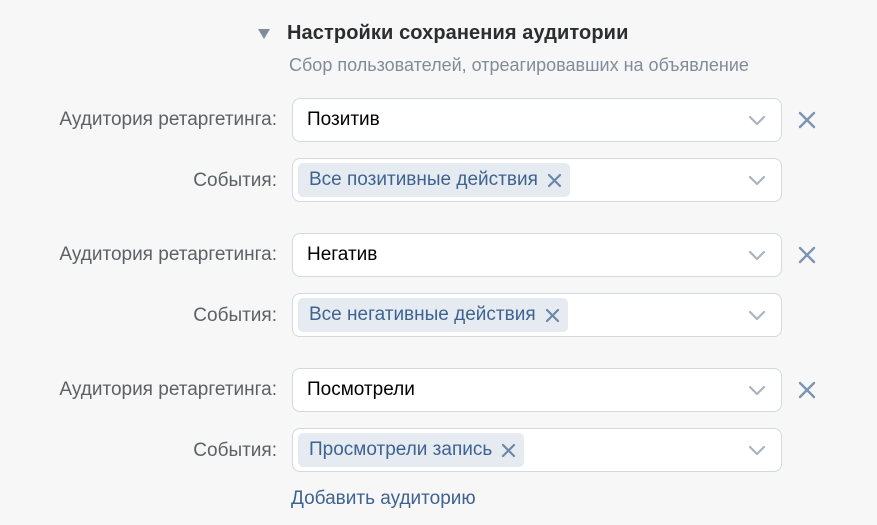 The image size is (877, 525). What do you see at coordinates (361, 389) in the screenshot?
I see `audience-select-value: Посмотрели` at bounding box center [361, 389].